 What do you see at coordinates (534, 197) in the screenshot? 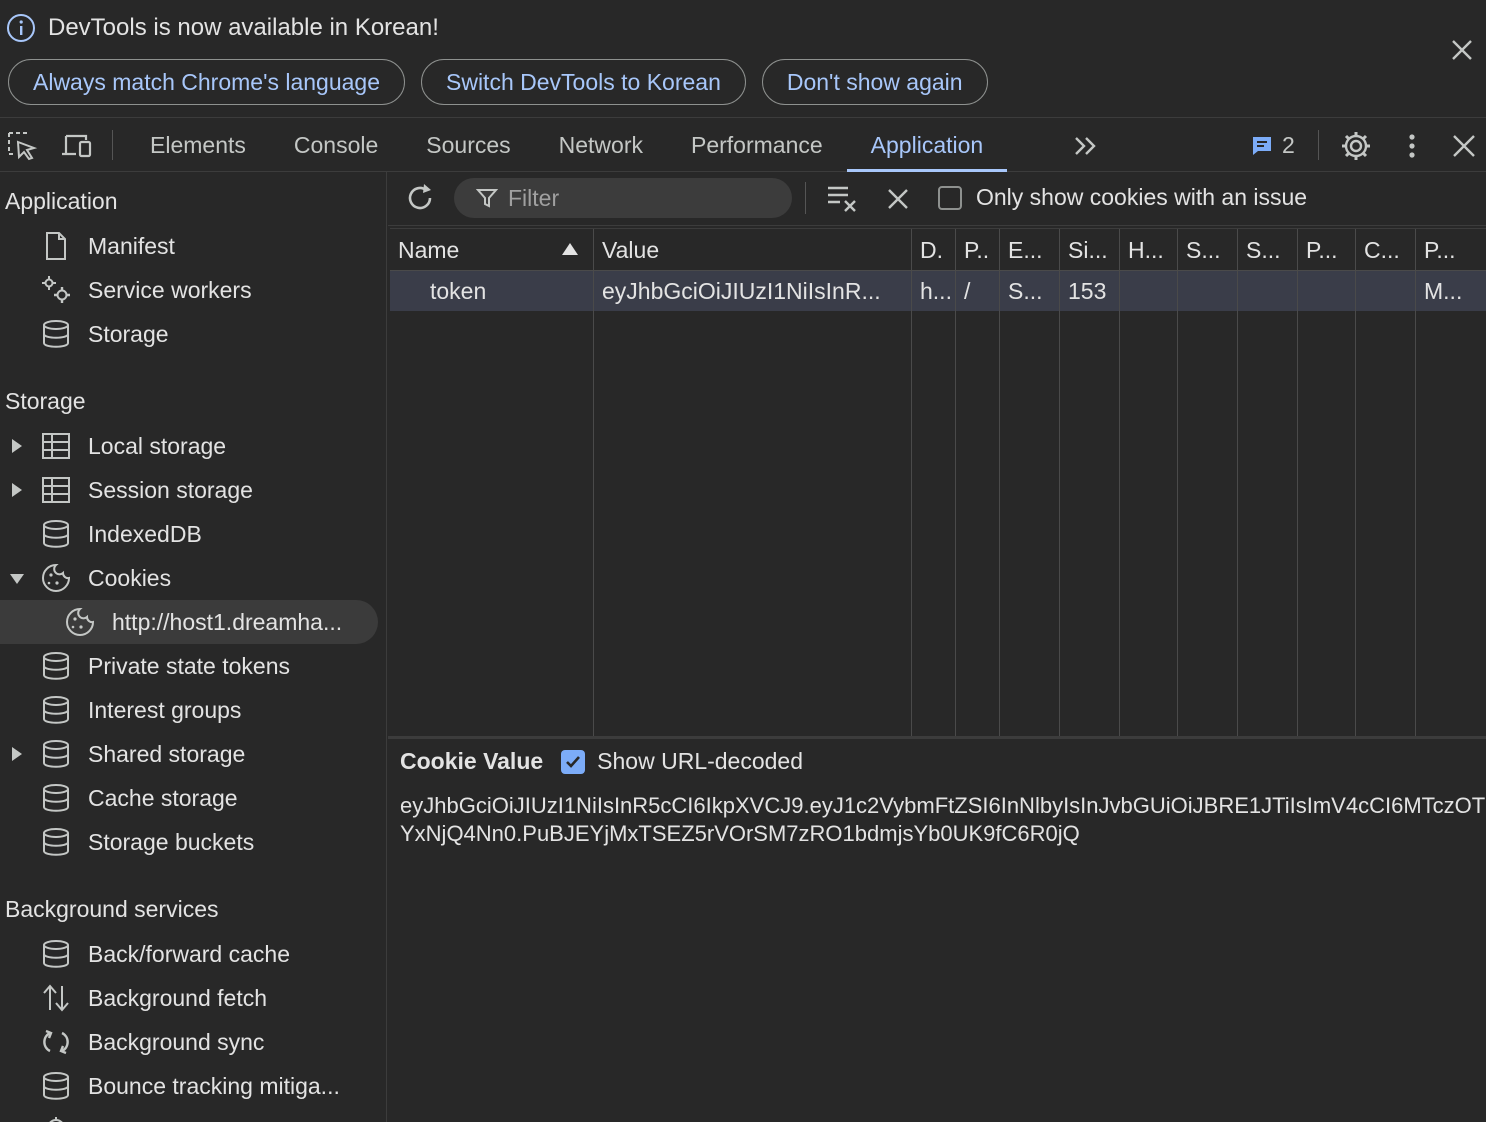
I see `filter-placeholder: Filter` at bounding box center [534, 197].